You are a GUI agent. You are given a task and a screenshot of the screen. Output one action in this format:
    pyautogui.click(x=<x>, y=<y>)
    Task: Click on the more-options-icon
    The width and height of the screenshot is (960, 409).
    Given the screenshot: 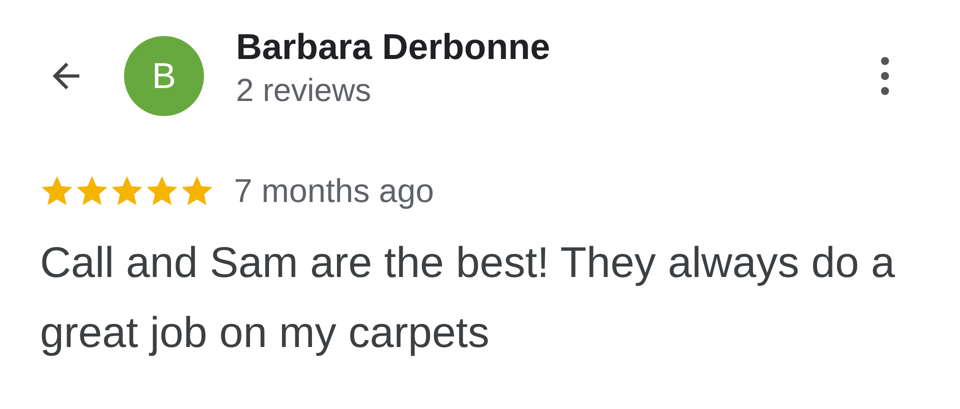 What is the action you would take?
    pyautogui.click(x=885, y=76)
    